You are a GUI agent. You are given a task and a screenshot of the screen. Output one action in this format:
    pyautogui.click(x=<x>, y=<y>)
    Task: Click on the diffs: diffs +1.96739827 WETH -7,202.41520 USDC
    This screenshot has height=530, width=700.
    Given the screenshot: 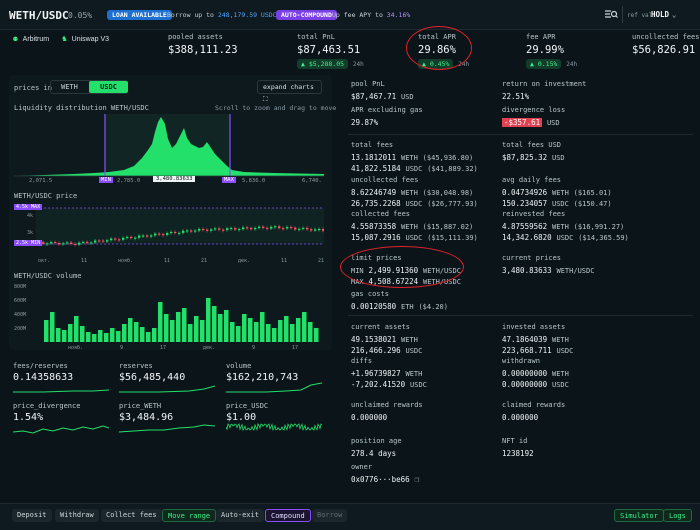 What is the action you would take?
    pyautogui.click(x=389, y=373)
    